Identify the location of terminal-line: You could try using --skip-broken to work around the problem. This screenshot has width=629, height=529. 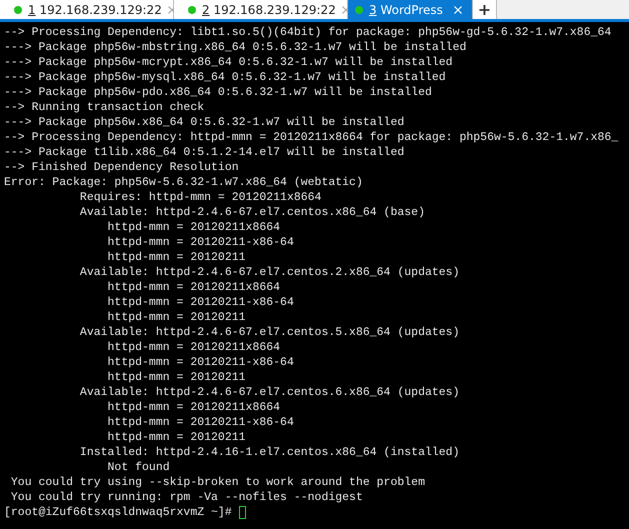
(218, 482).